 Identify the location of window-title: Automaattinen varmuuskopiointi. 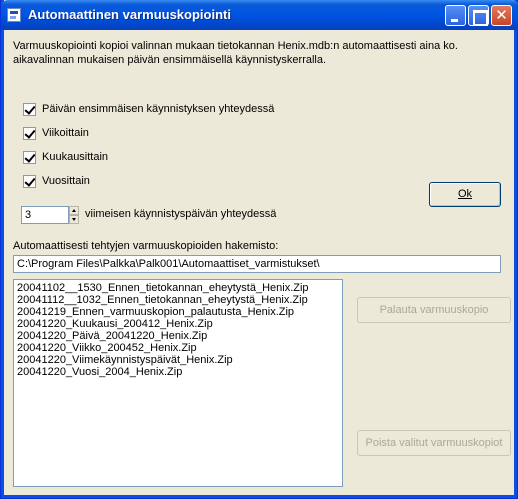
(129, 14).